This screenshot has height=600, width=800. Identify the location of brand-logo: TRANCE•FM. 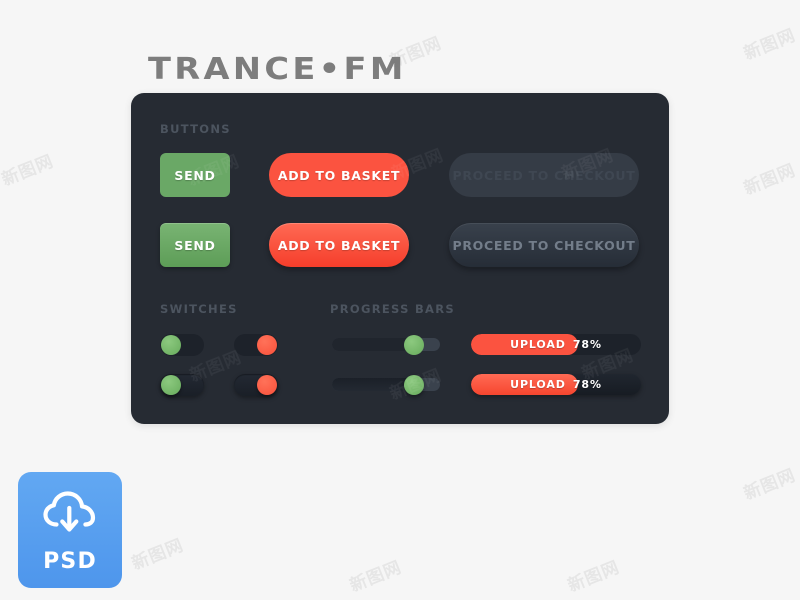
(277, 69).